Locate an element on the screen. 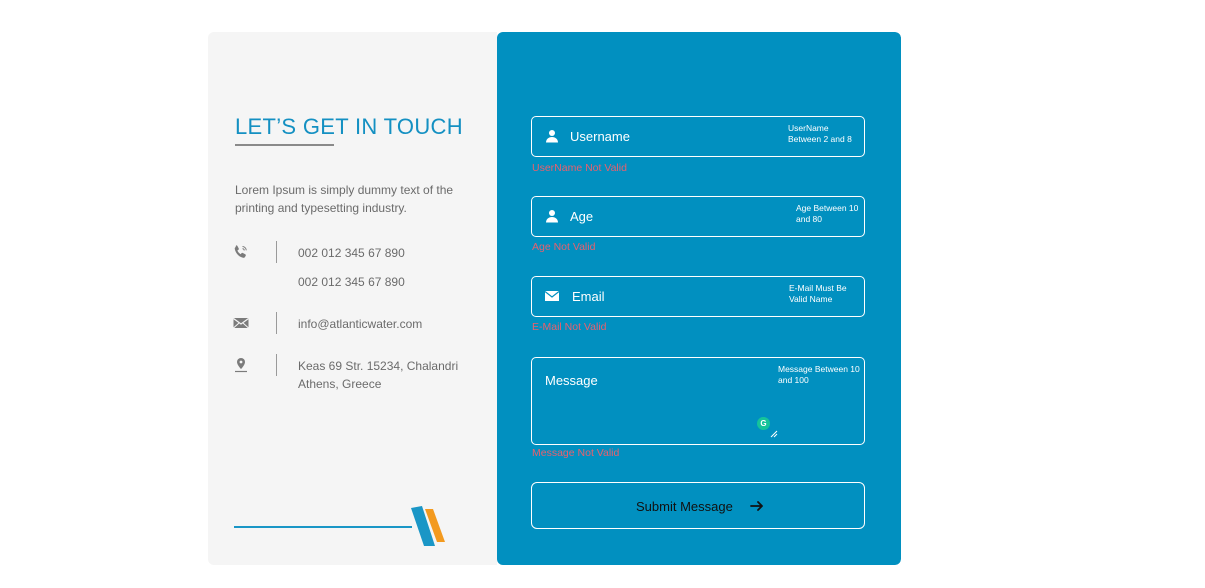 The width and height of the screenshot is (1205, 588). email-address: info@atlanticwater.com is located at coordinates (360, 324).